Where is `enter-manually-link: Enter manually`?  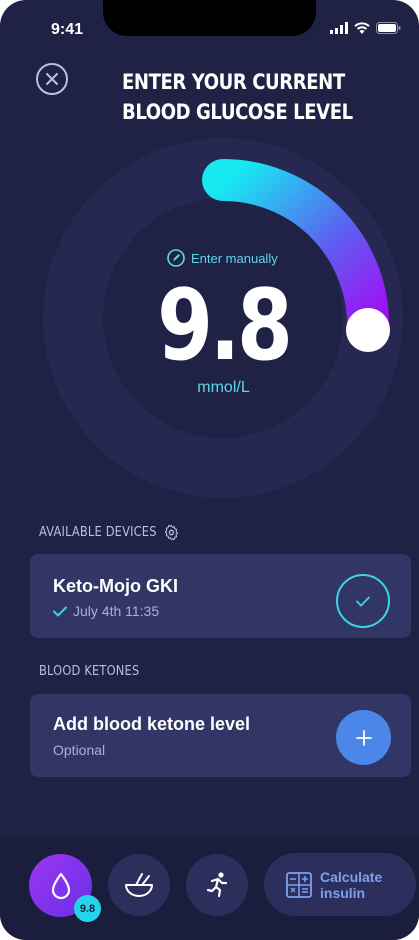 enter-manually-link: Enter manually is located at coordinates (222, 258).